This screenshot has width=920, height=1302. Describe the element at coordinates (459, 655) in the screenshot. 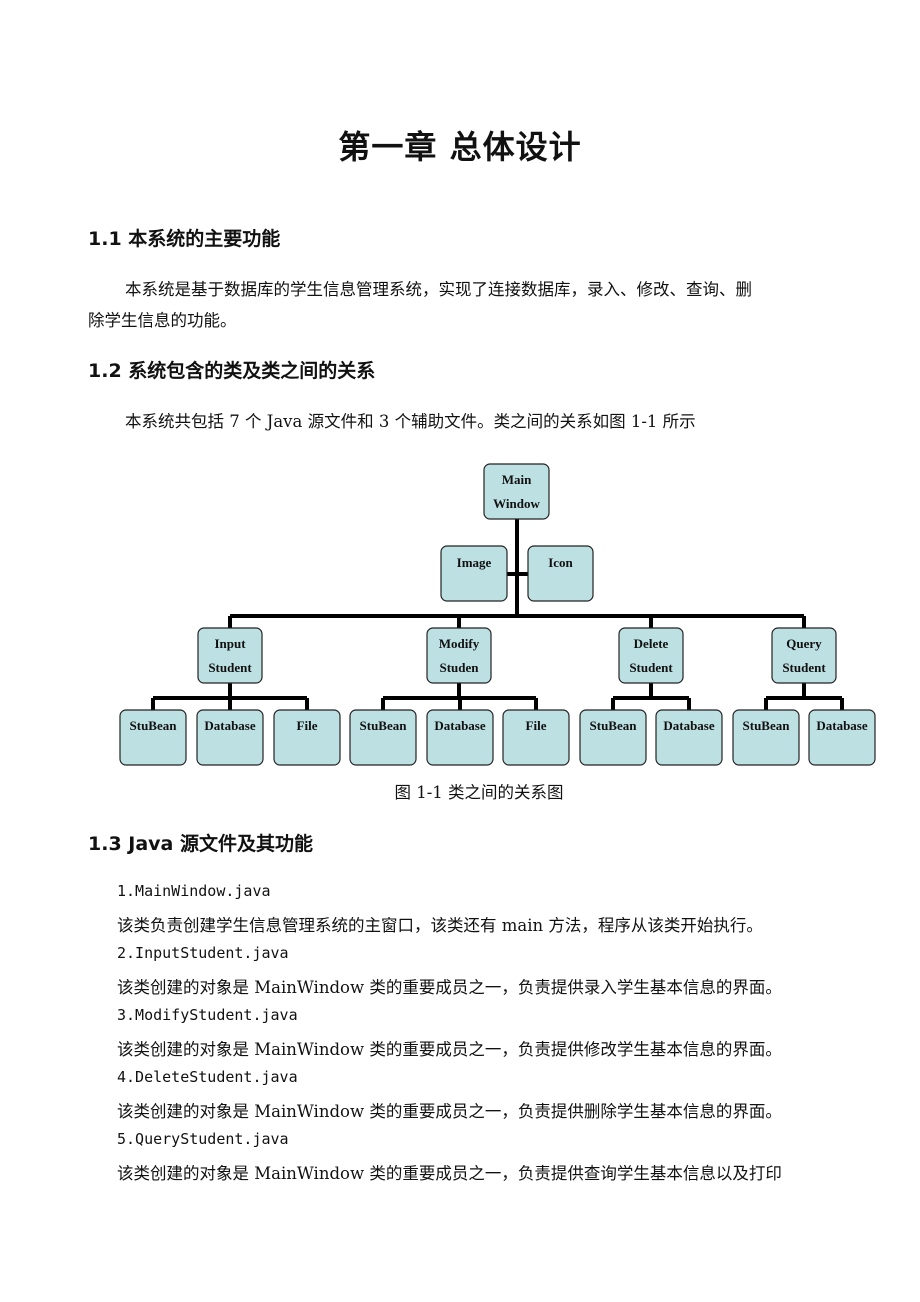

I see `node-modify-studen: Modify Studen` at that location.